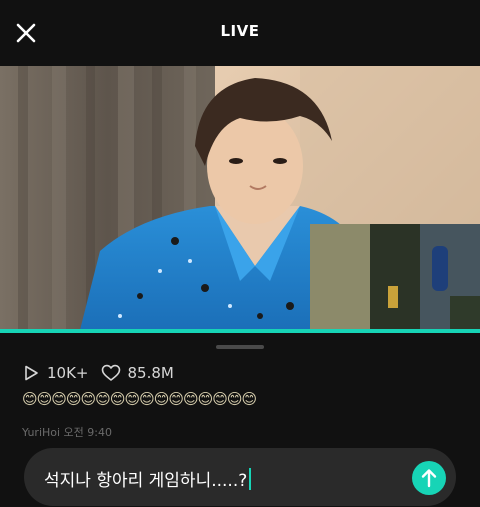 This screenshot has width=480, height=507. I want to click on chat-comment-meta: YuriHoi 오전 9:40, so click(67, 432).